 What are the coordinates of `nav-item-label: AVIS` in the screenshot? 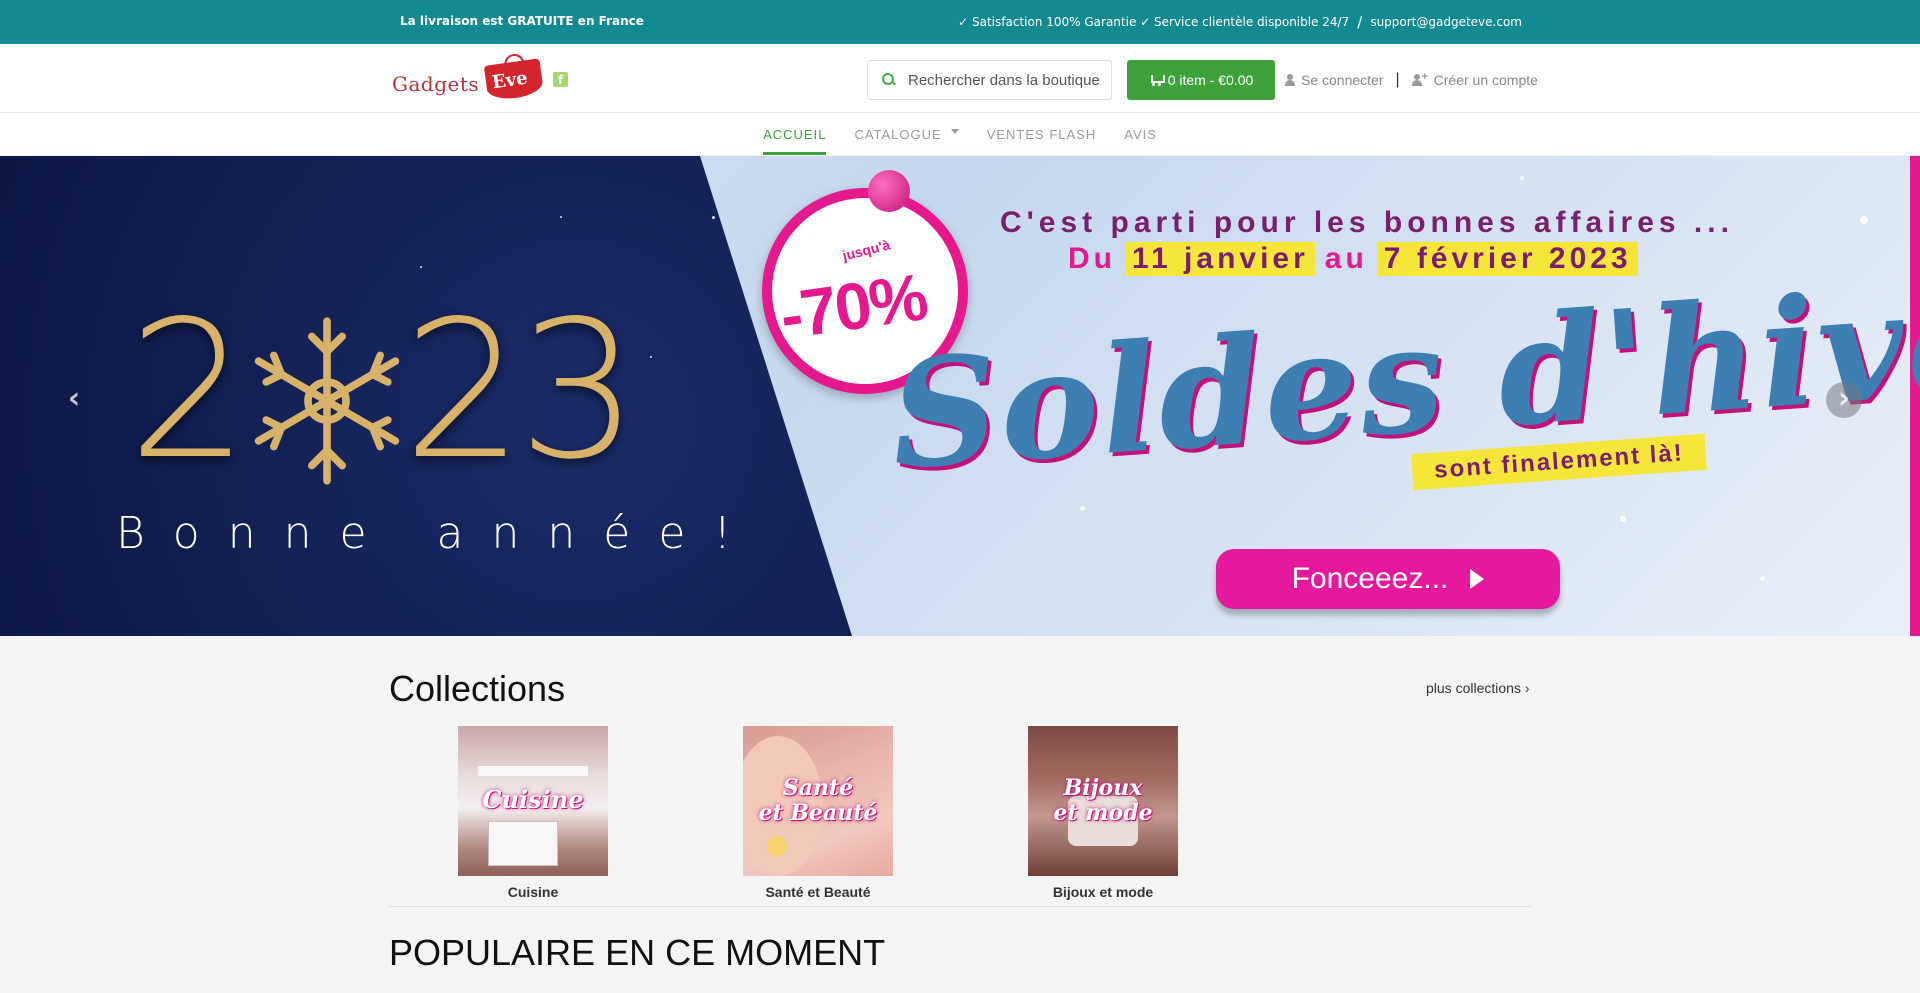 It's located at (1140, 134).